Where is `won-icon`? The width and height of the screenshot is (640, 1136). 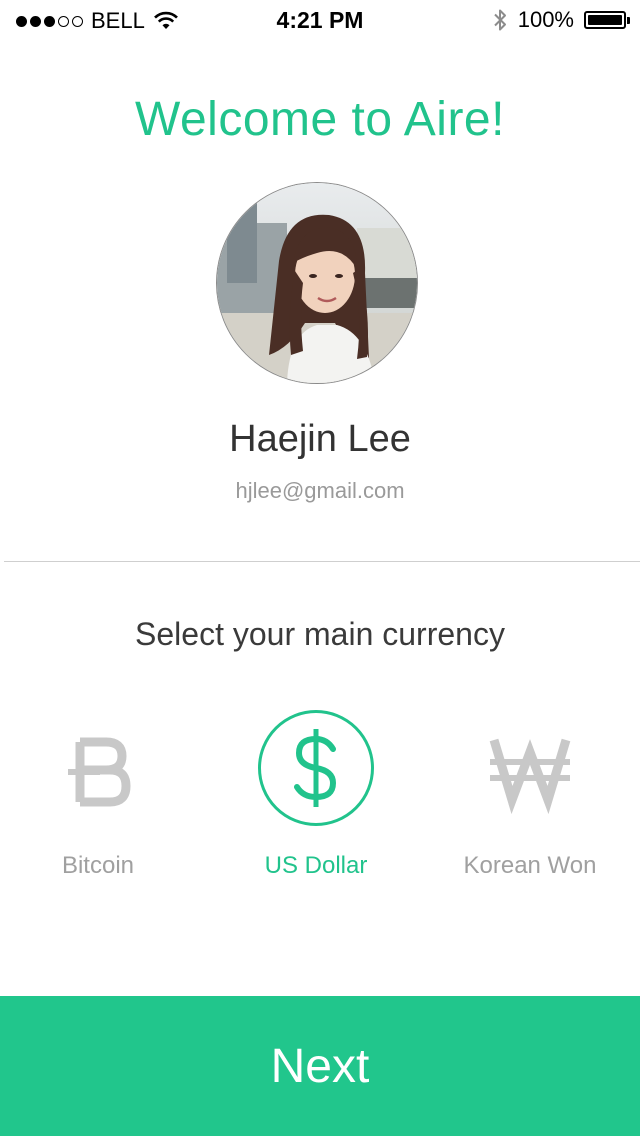 won-icon is located at coordinates (530, 768).